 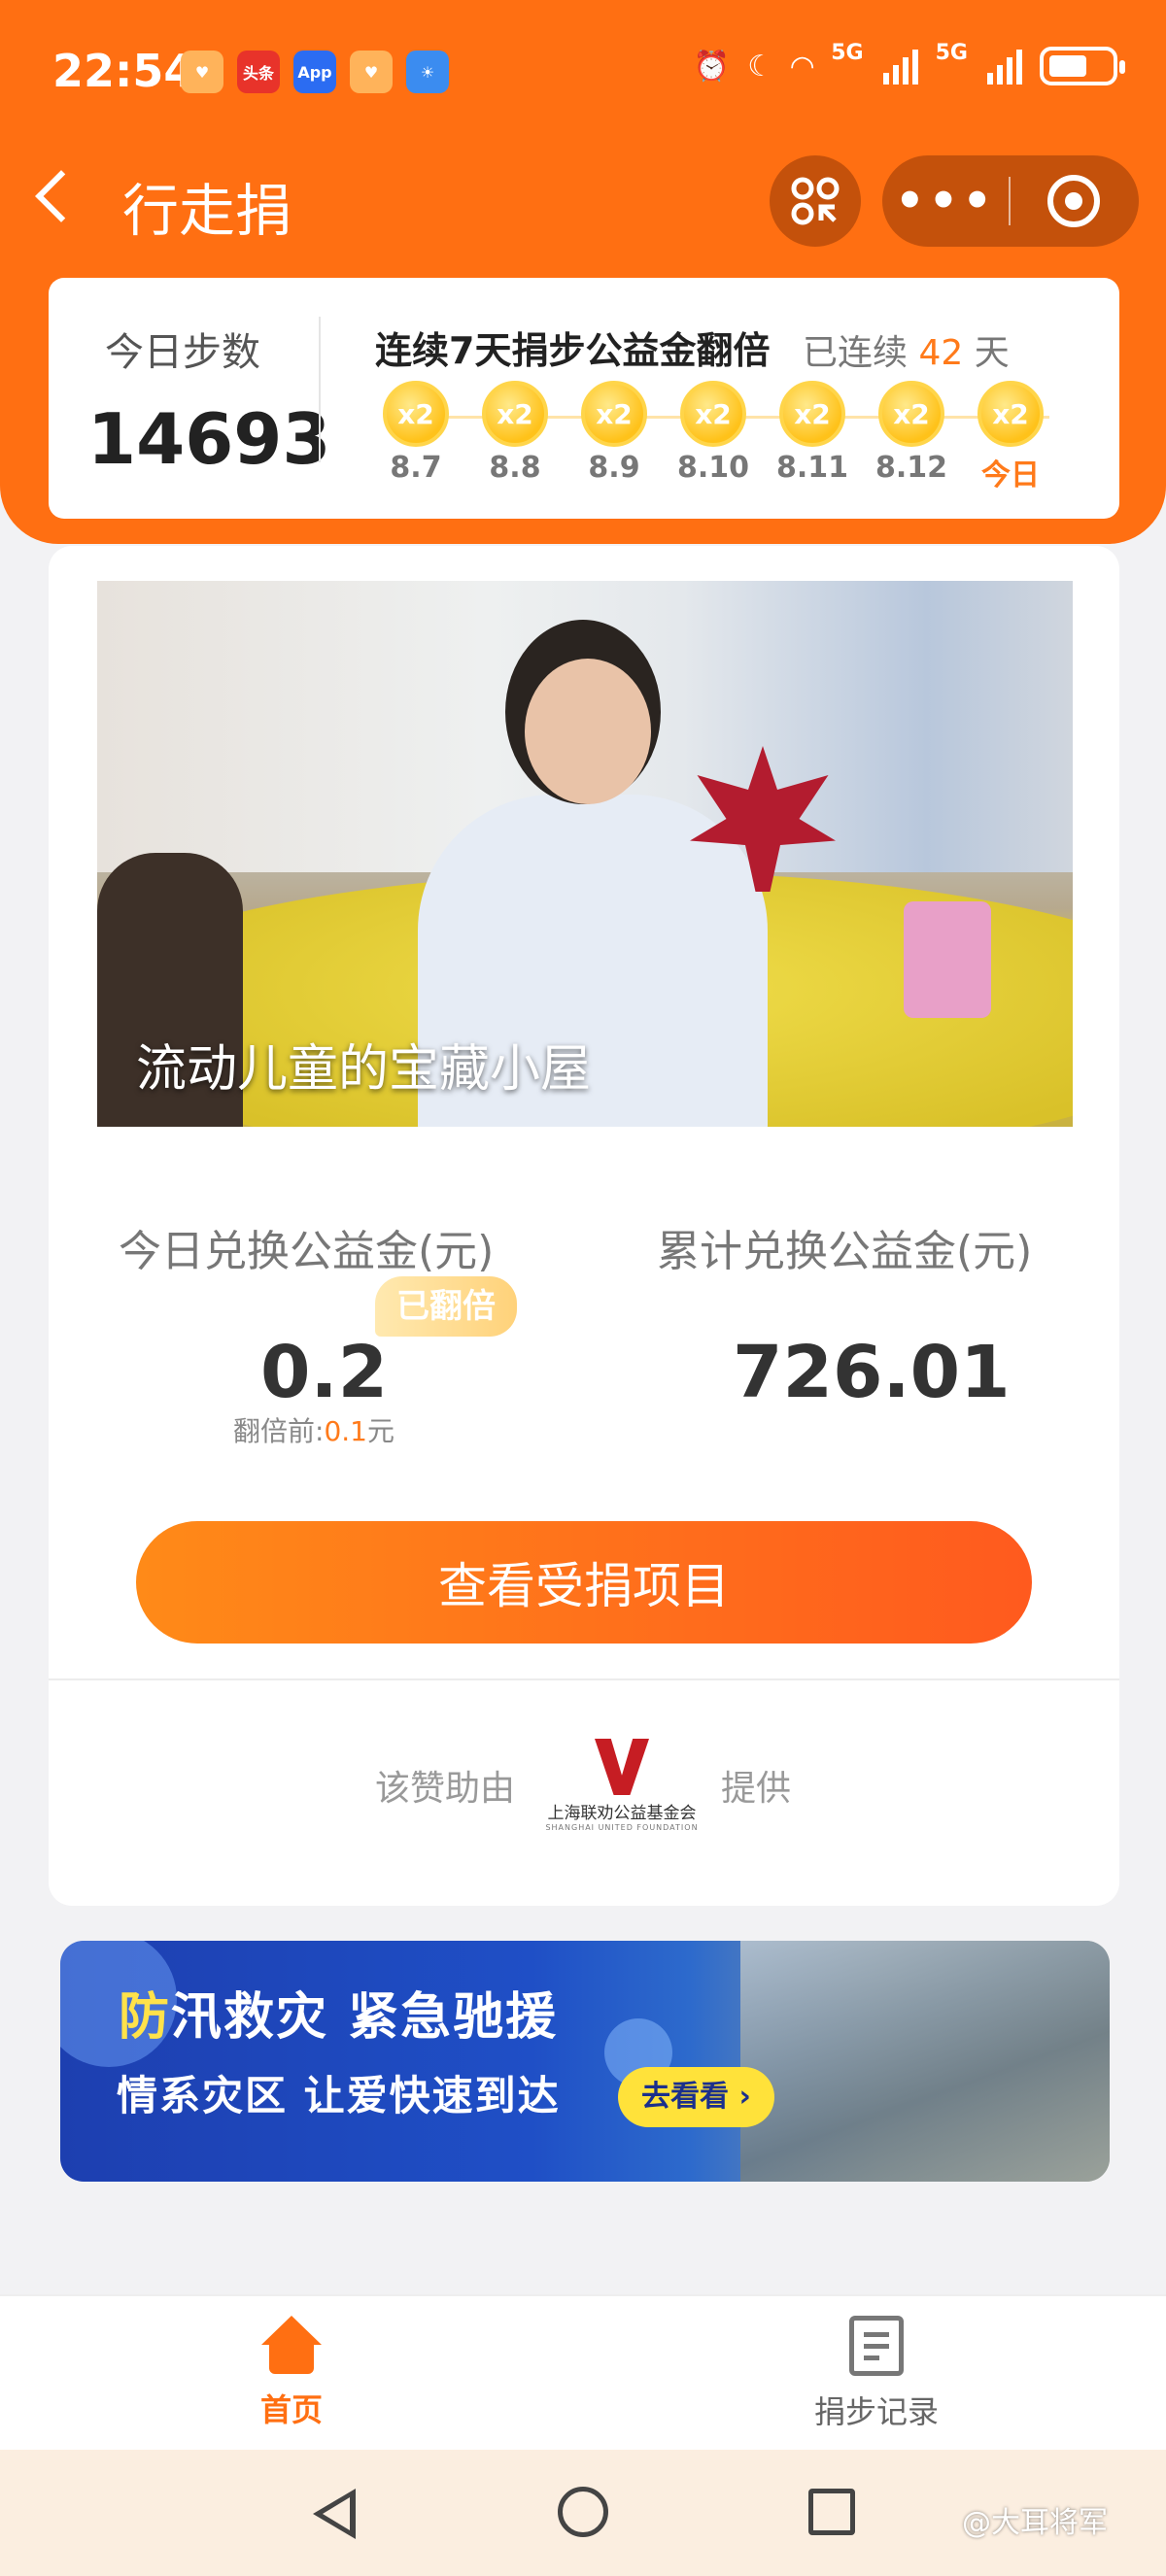 What do you see at coordinates (925, 2061) in the screenshot?
I see `banner-flood-image` at bounding box center [925, 2061].